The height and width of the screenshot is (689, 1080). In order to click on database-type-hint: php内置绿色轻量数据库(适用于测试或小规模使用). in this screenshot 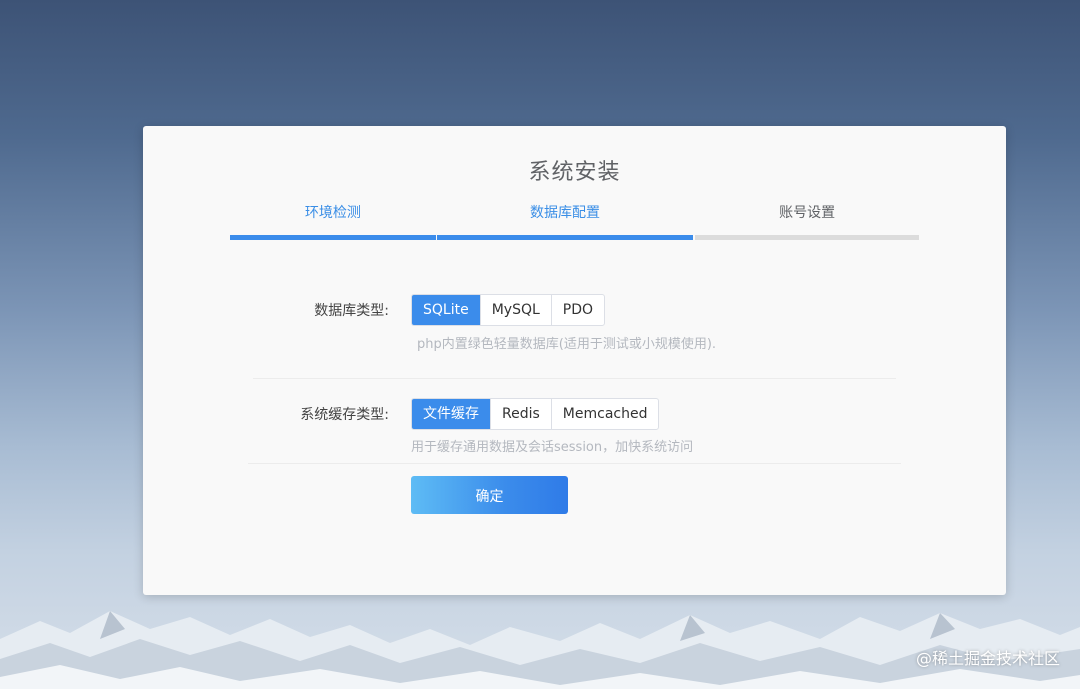, I will do `click(567, 344)`.